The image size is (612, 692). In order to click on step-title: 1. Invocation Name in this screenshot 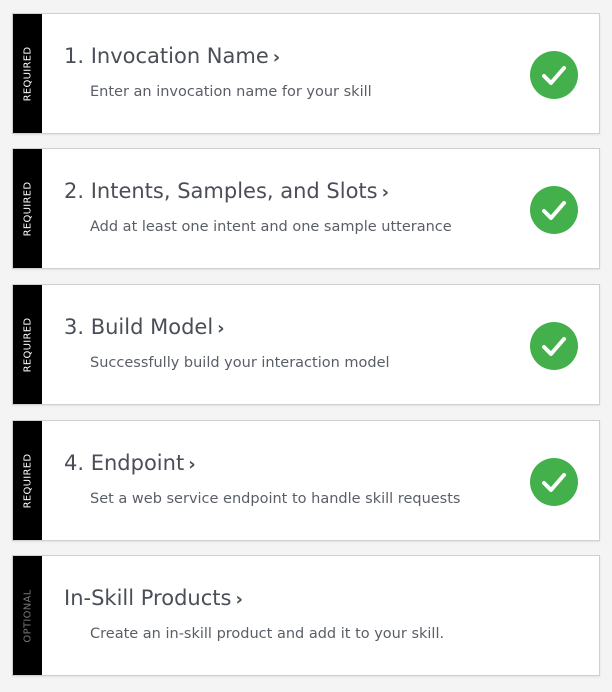, I will do `click(166, 56)`.